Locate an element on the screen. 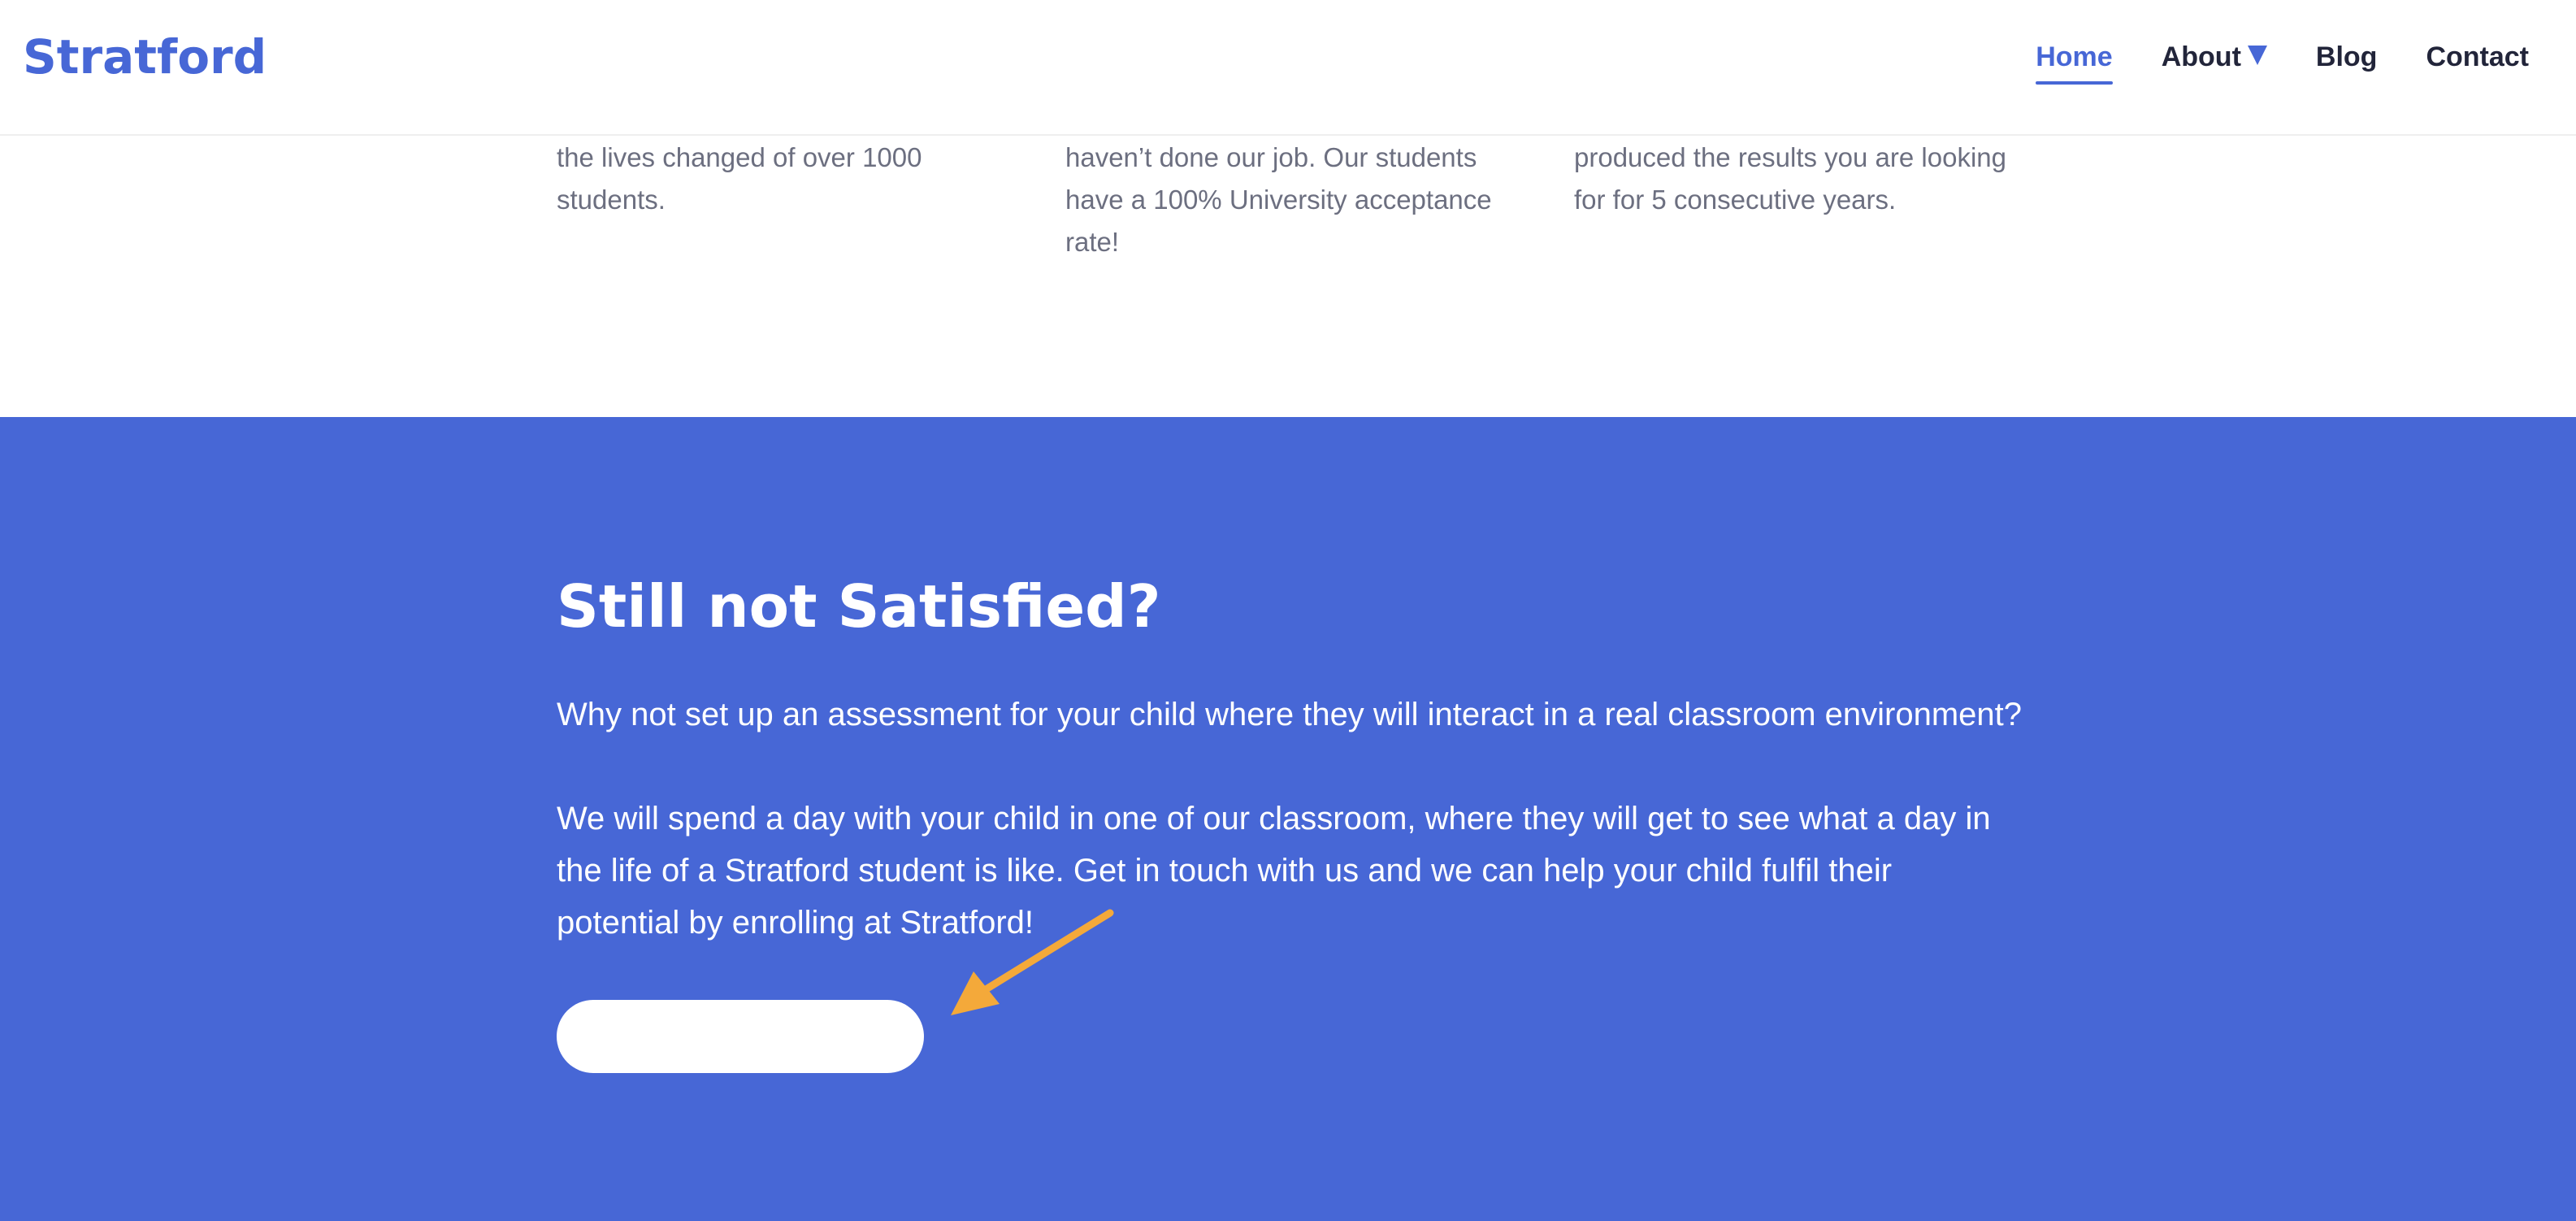  main-nav: Home About Blog Contact is located at coordinates (2282, 59).